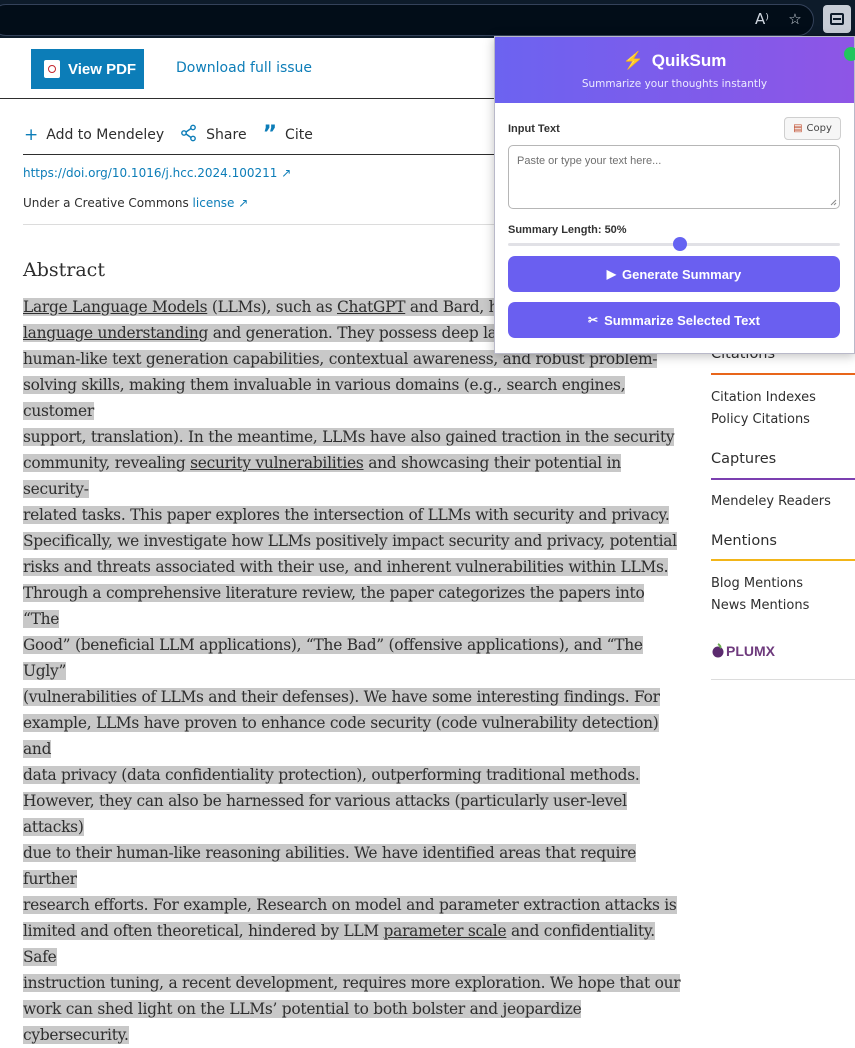 Image resolution: width=855 pixels, height=1048 pixels. I want to click on generate-summary-button: ▶ Generate Summary, so click(674, 274).